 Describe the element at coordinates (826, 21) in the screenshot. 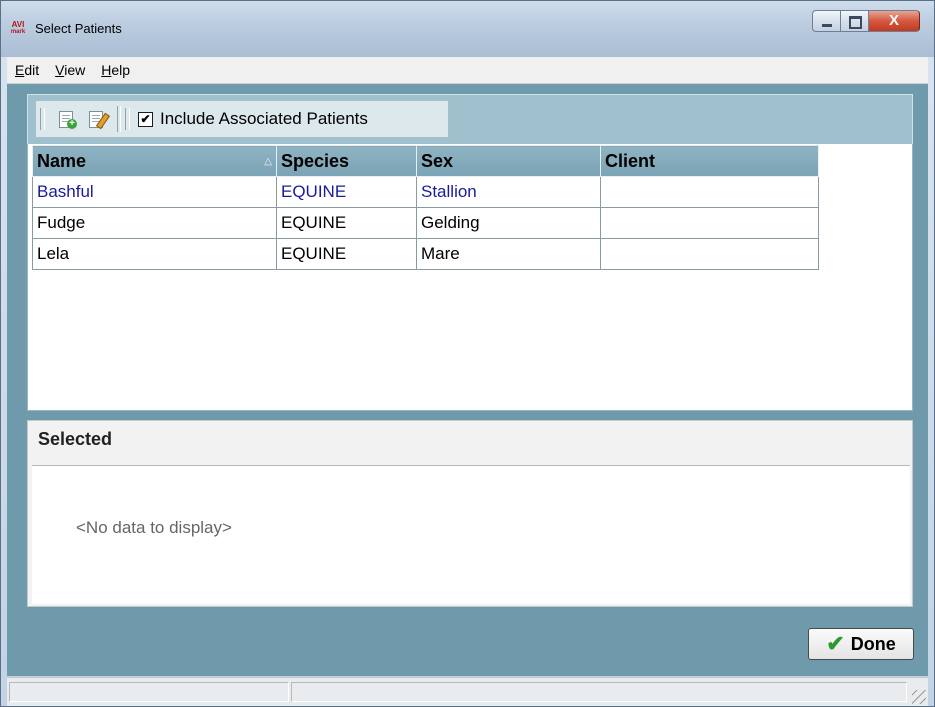

I see `minimize-button` at that location.